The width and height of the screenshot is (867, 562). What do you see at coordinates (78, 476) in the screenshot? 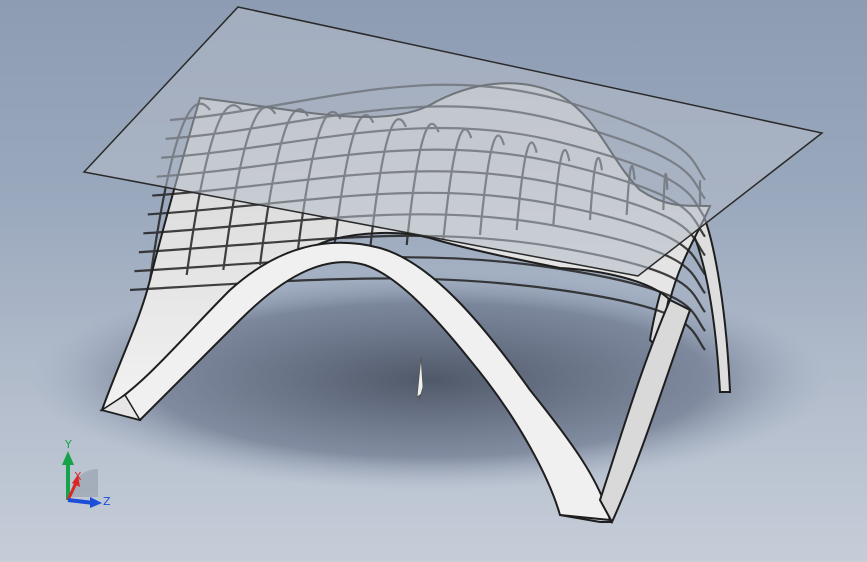
I see `triad-x-label: X` at bounding box center [78, 476].